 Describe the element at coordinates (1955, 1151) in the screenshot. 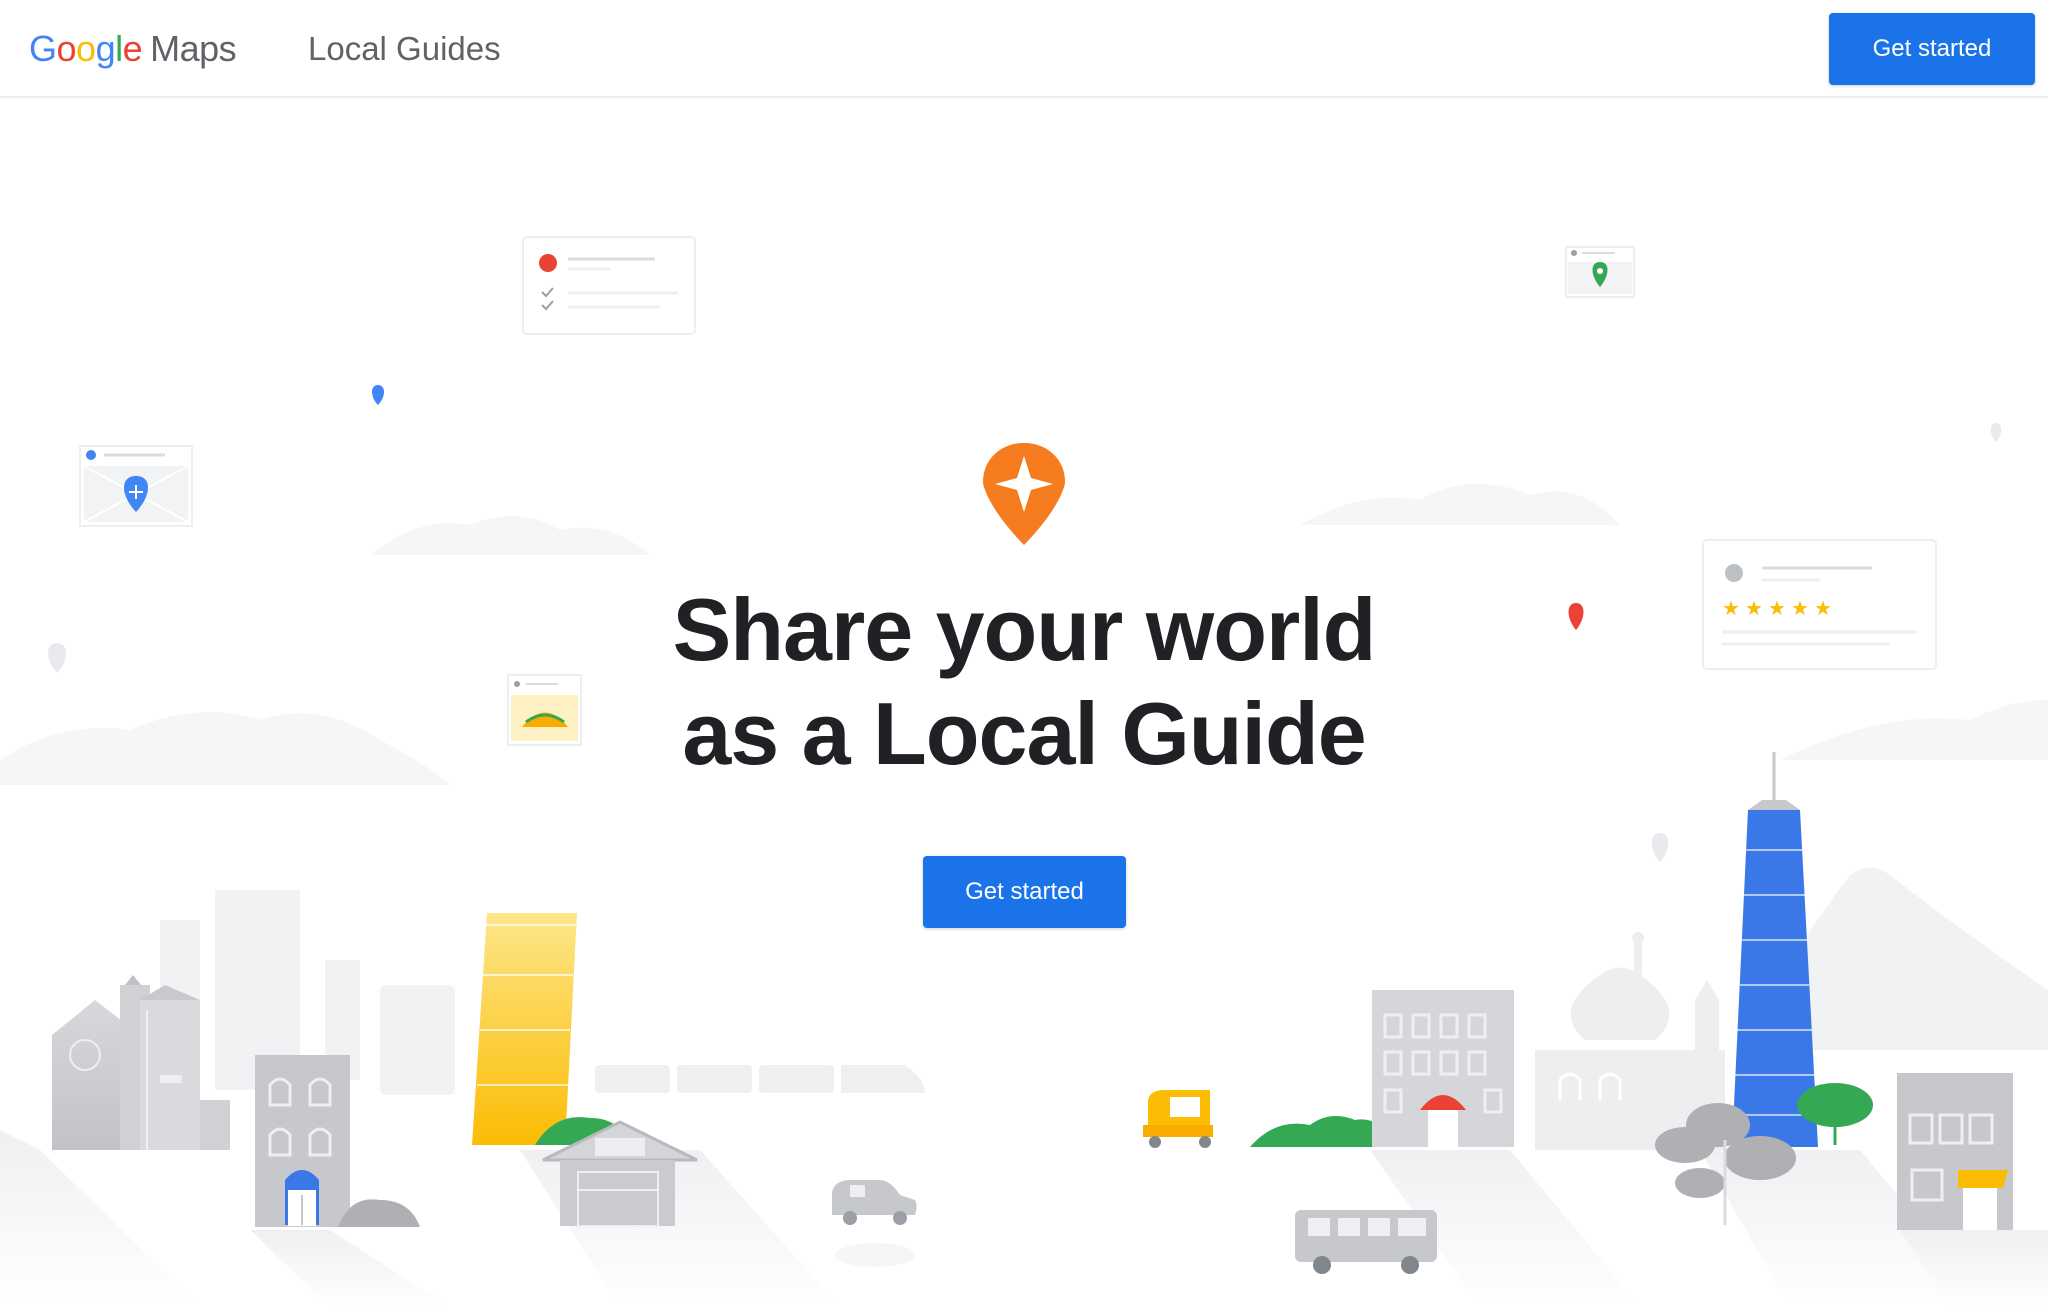

I see `right-shop` at that location.